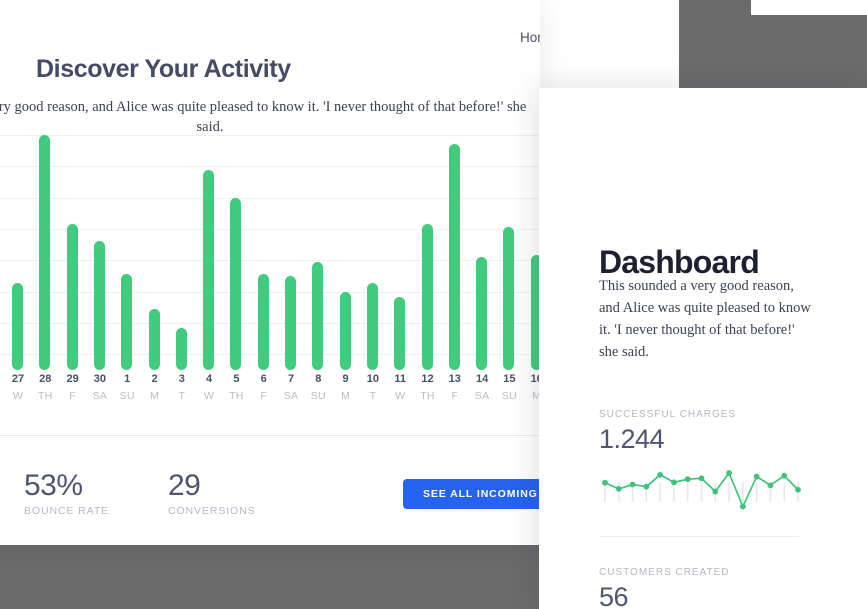  What do you see at coordinates (236, 389) in the screenshot?
I see `axis-tick: 5 TH` at bounding box center [236, 389].